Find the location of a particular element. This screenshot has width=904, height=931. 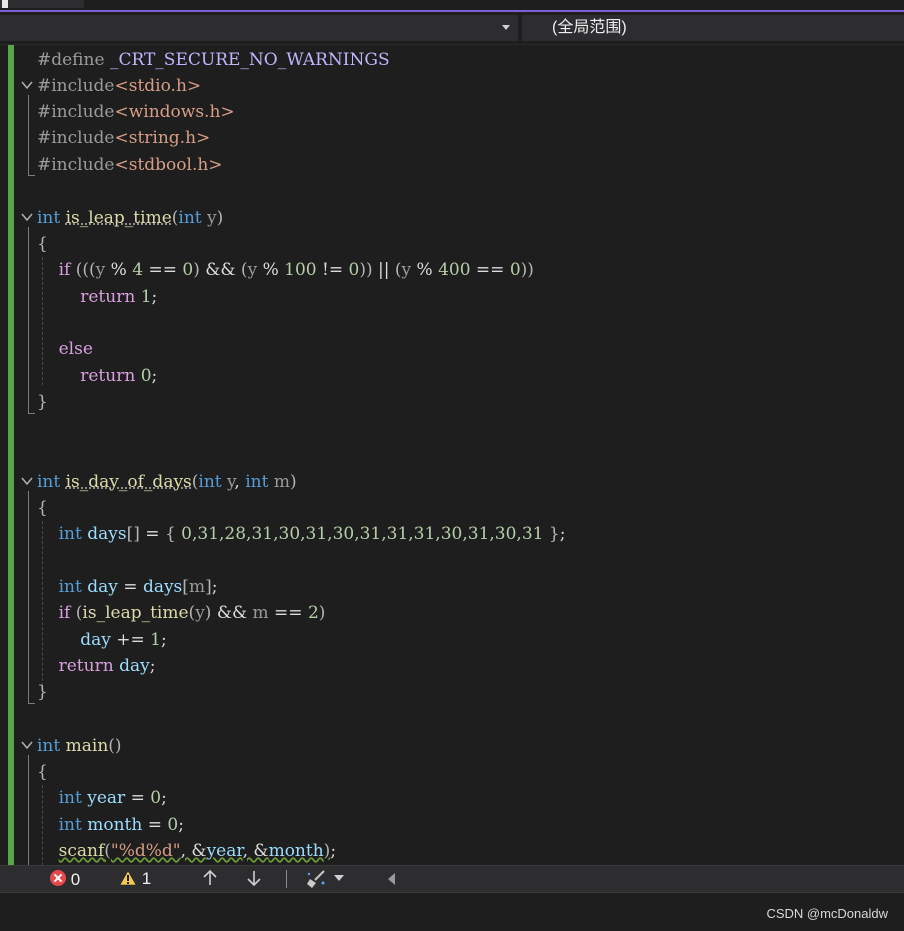

error-list-indicator: 0 is located at coordinates (65, 879).